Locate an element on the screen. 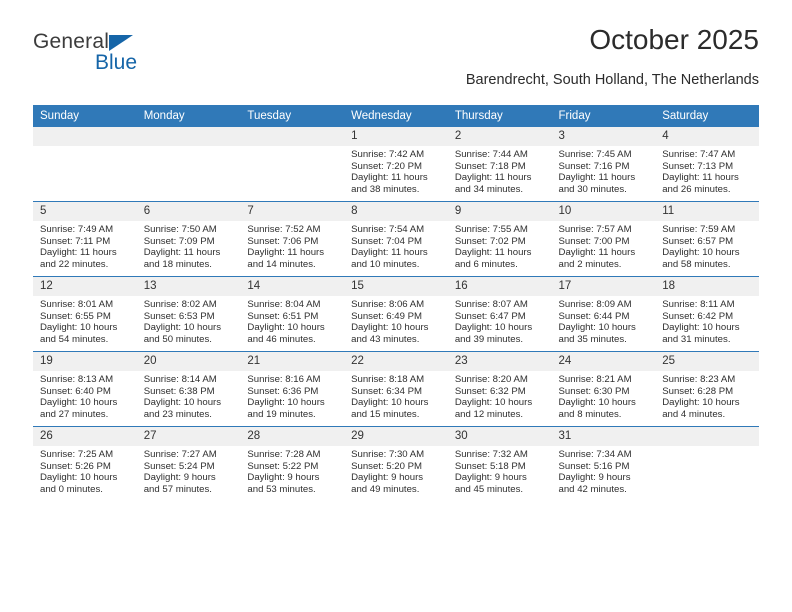  day-sunrise-text: Sunrise: 7:50 AM is located at coordinates (180, 229).